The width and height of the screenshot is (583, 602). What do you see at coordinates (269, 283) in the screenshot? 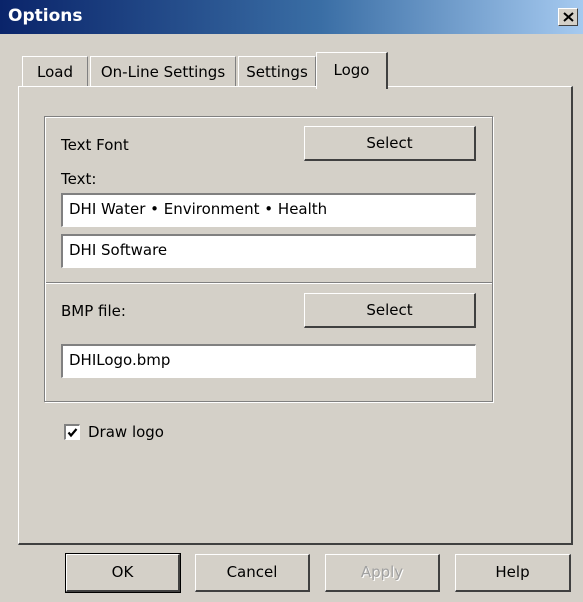
I see `groupbox-divider` at bounding box center [269, 283].